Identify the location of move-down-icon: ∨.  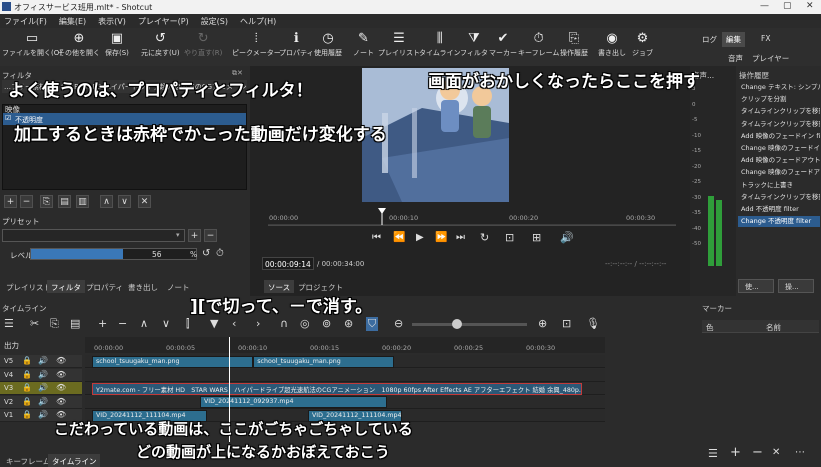
(124, 201).